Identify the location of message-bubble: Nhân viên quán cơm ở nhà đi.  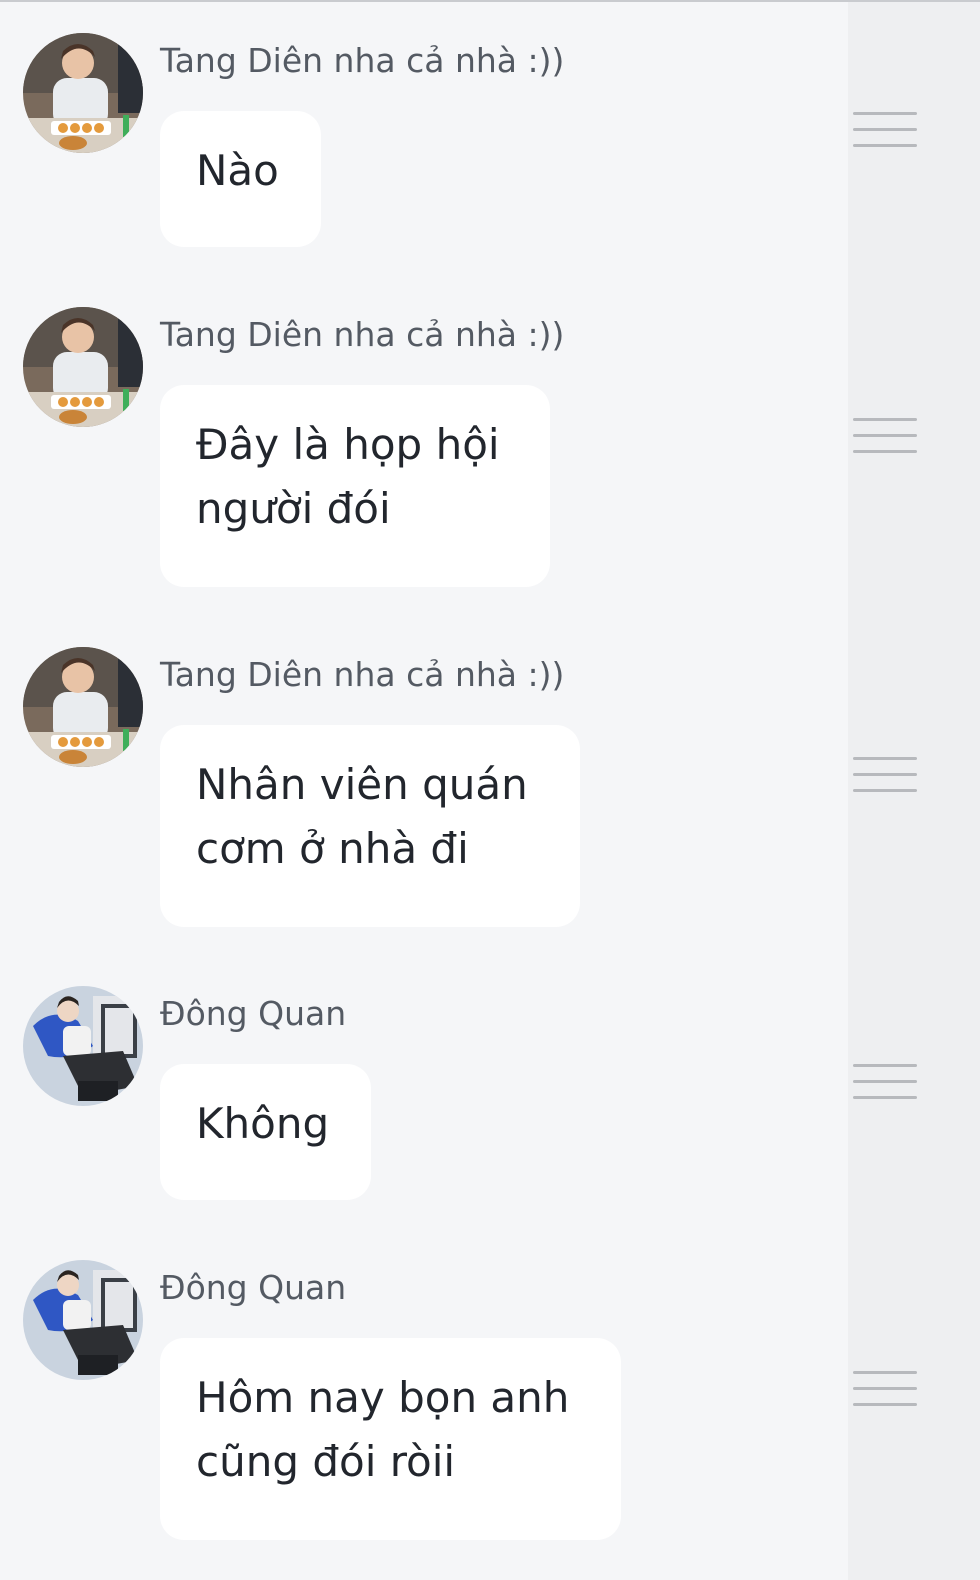
(370, 826).